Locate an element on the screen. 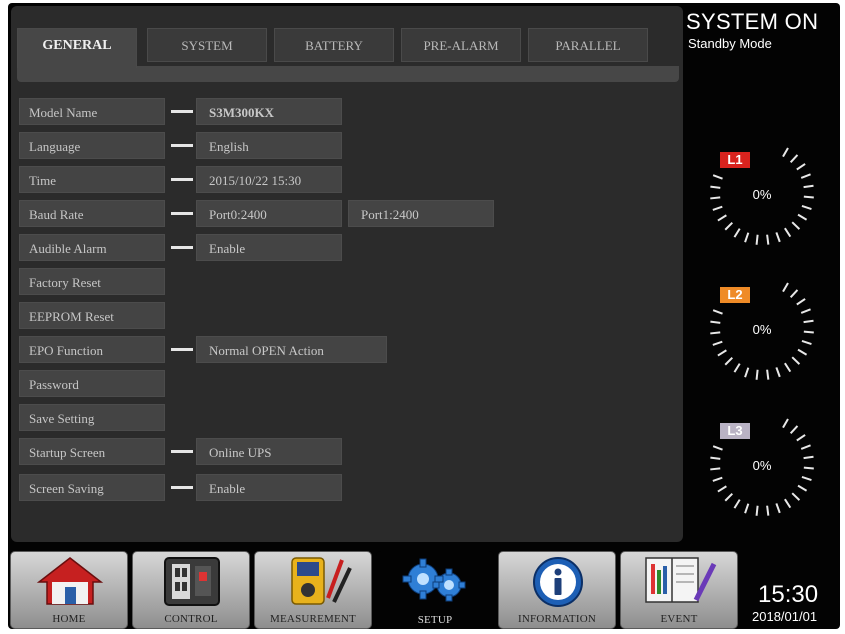  epo-function-value: Normal OPEN Action is located at coordinates (291, 349).